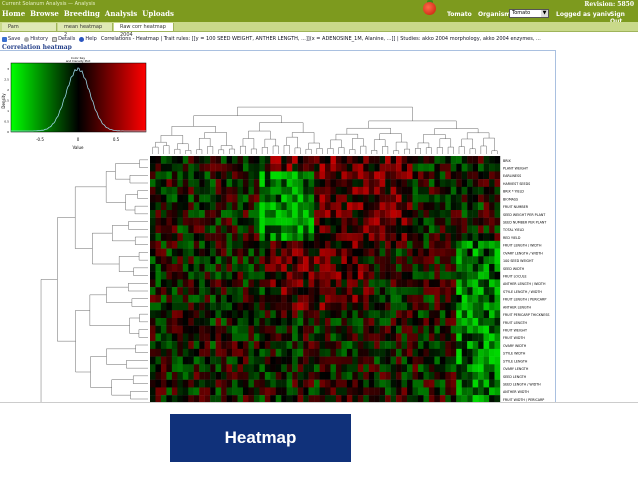  I want to click on tab-mean-heatmap: mean heatmap 2, so click(85, 30).